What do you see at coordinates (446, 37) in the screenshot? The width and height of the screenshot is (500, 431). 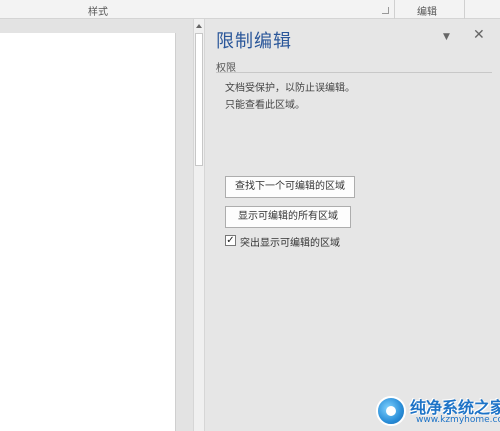 I see `dropdown-arrow-icon: ▼` at bounding box center [446, 37].